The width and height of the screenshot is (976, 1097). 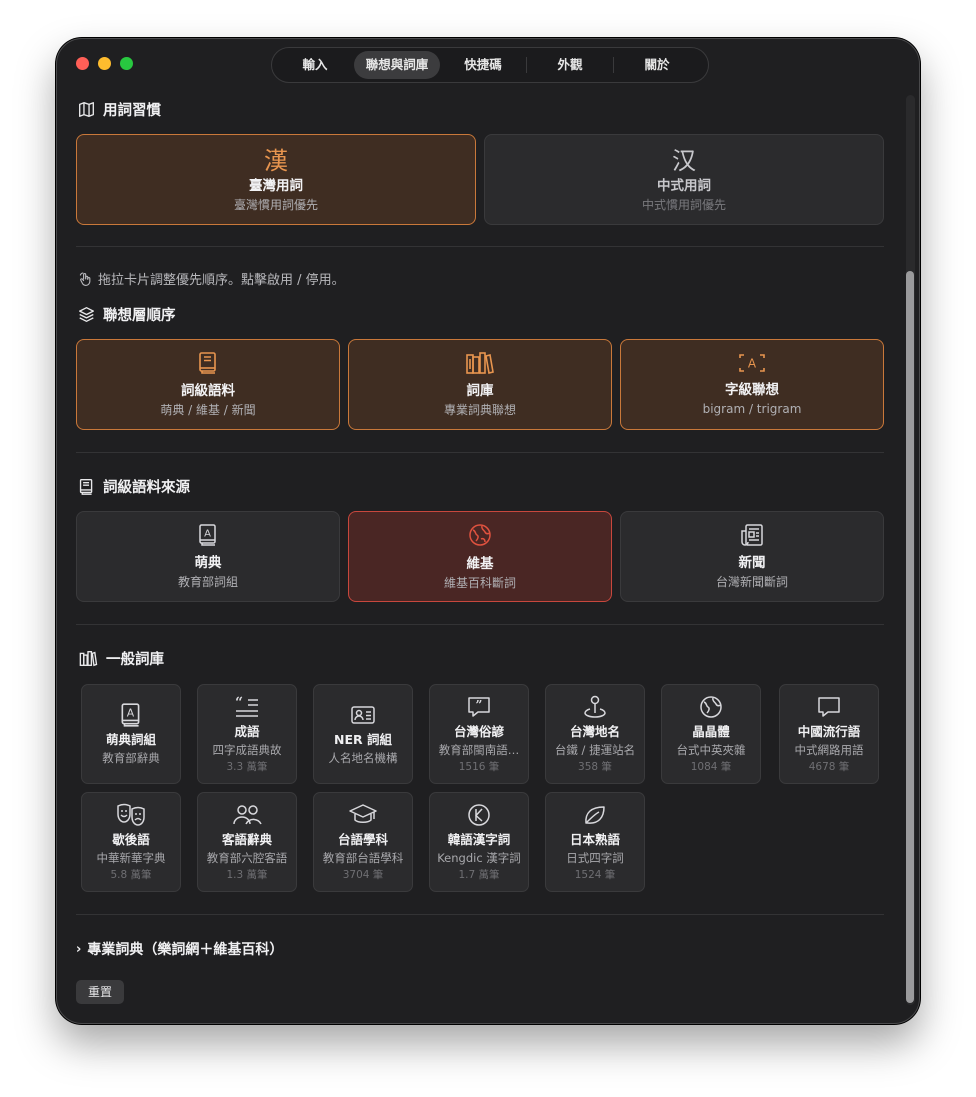 I want to click on dict-card-title: 歇後語, so click(x=131, y=839).